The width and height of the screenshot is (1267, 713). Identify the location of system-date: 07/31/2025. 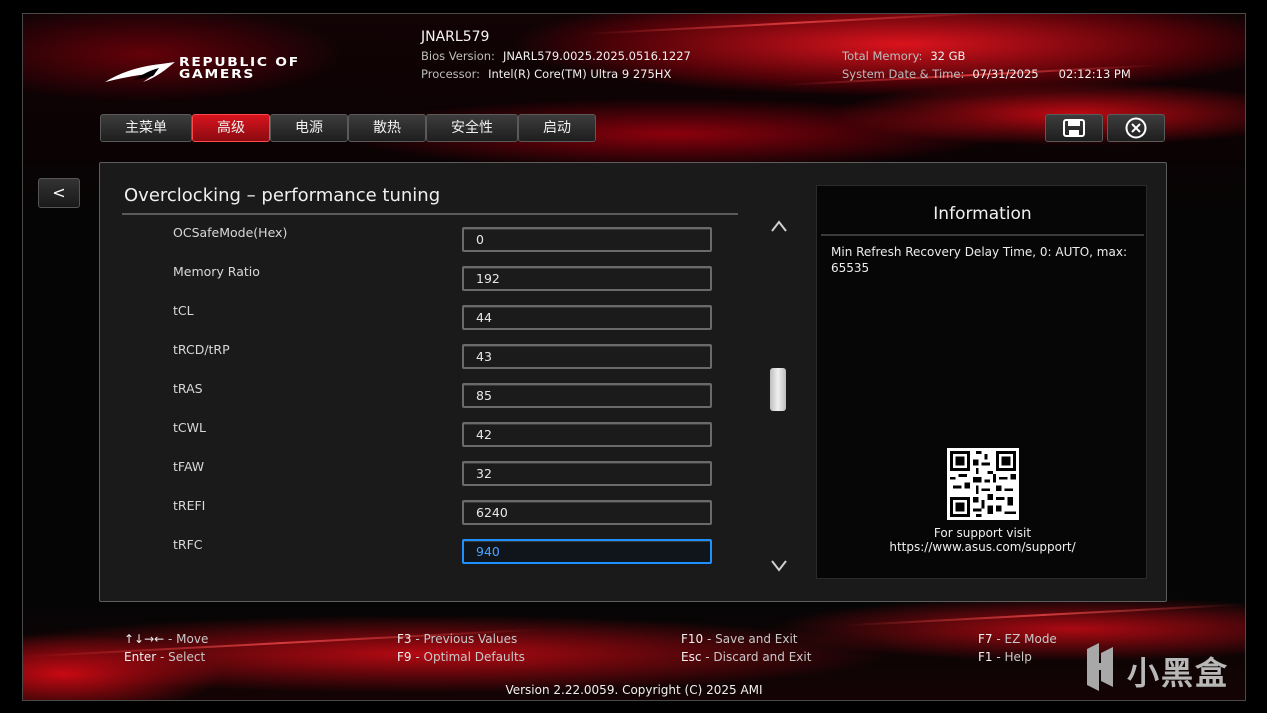
(1005, 74).